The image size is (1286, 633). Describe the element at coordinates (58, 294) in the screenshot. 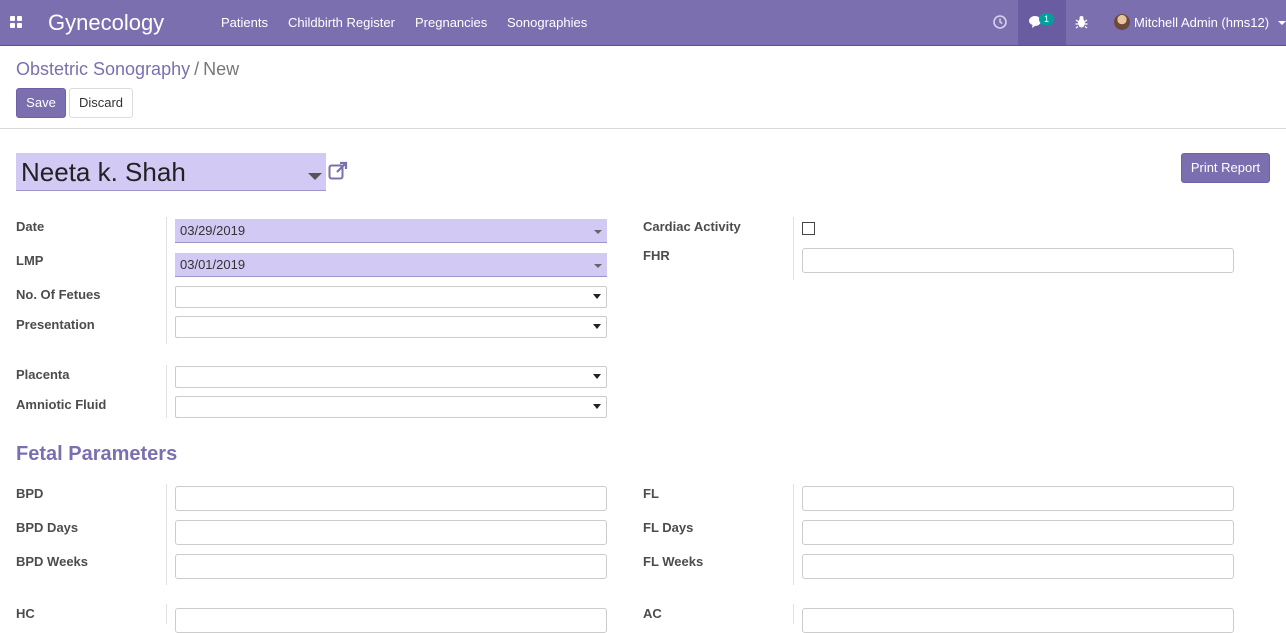

I see `fetuses-label: No. Of Fetues` at that location.